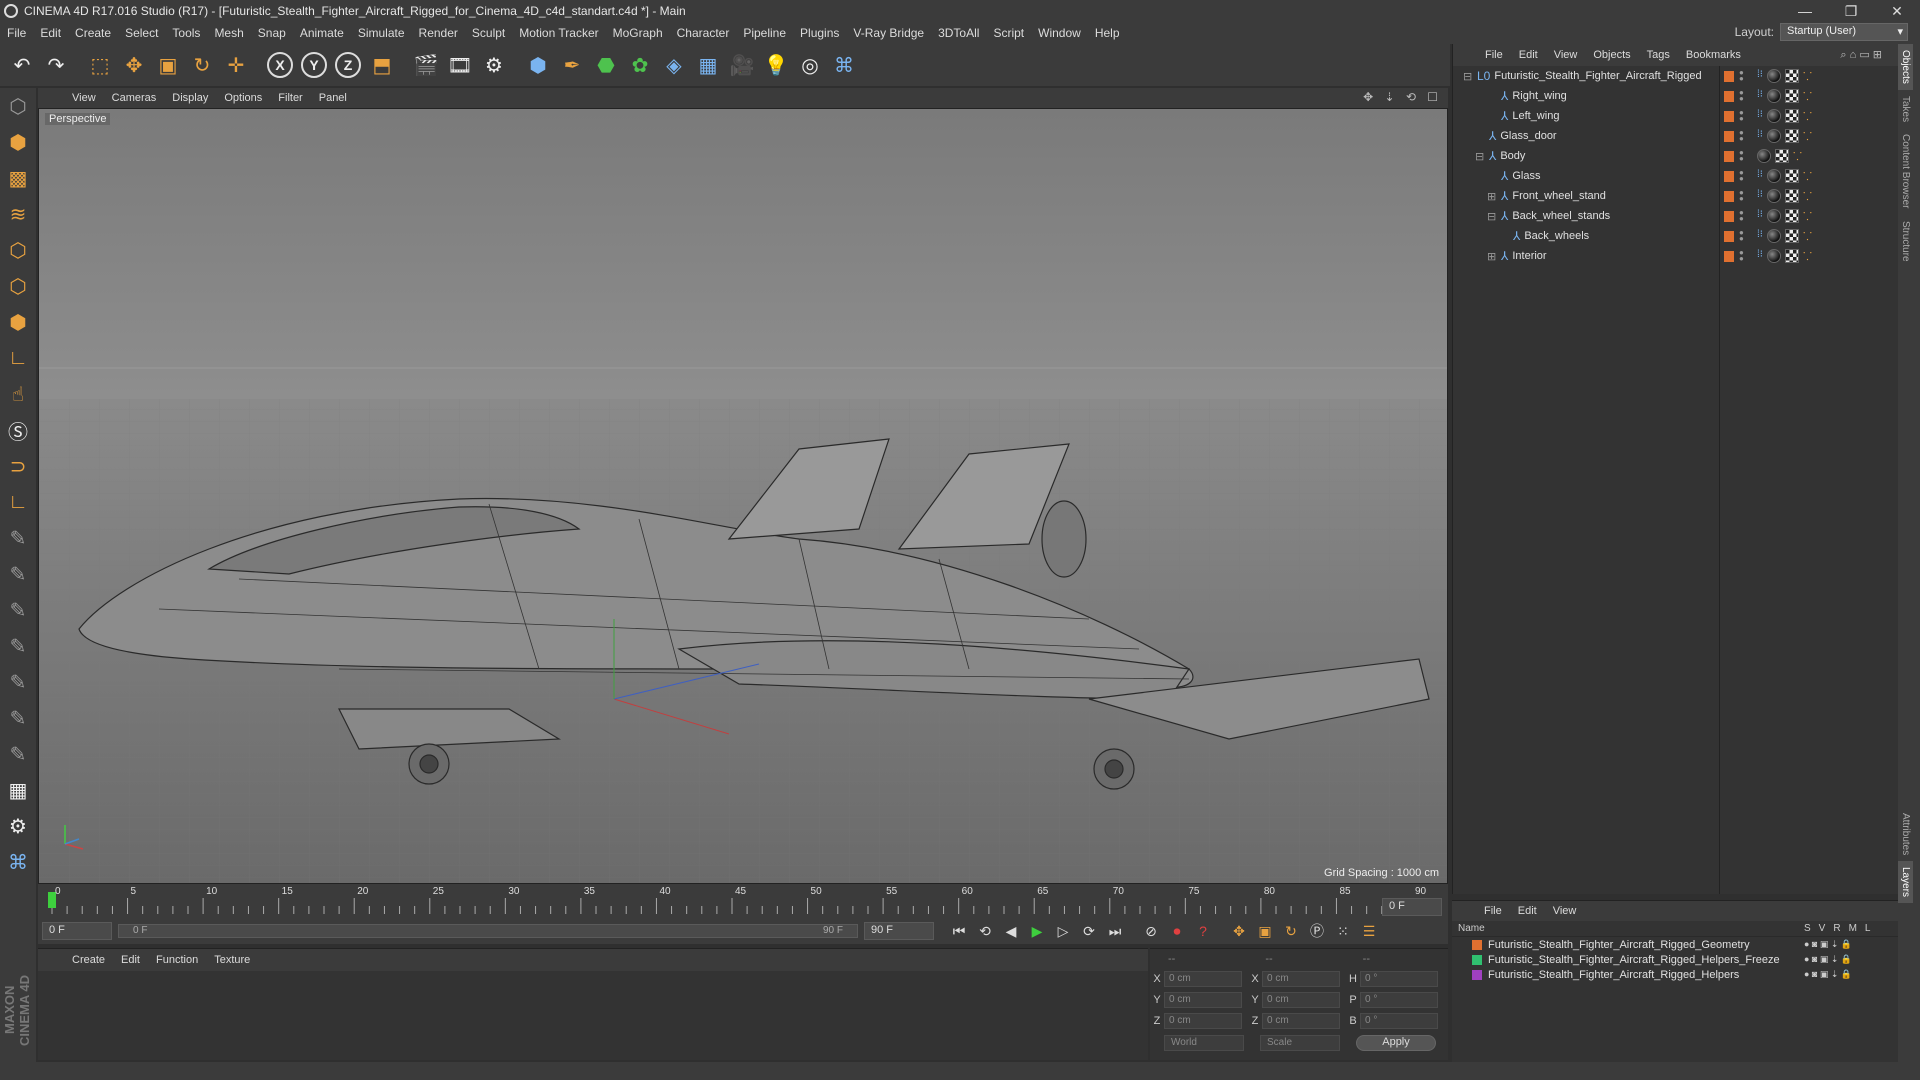 Image resolution: width=1920 pixels, height=1080 pixels. Describe the element at coordinates (674, 65) in the screenshot. I see `deformer-icon: ◈` at that location.